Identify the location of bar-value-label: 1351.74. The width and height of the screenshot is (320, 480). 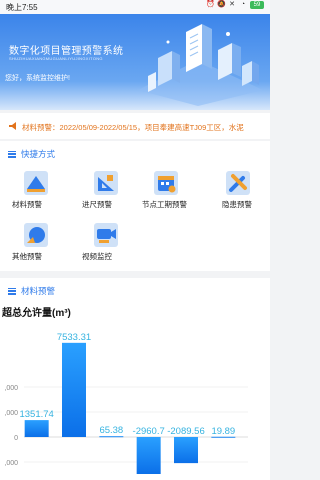
(36, 414).